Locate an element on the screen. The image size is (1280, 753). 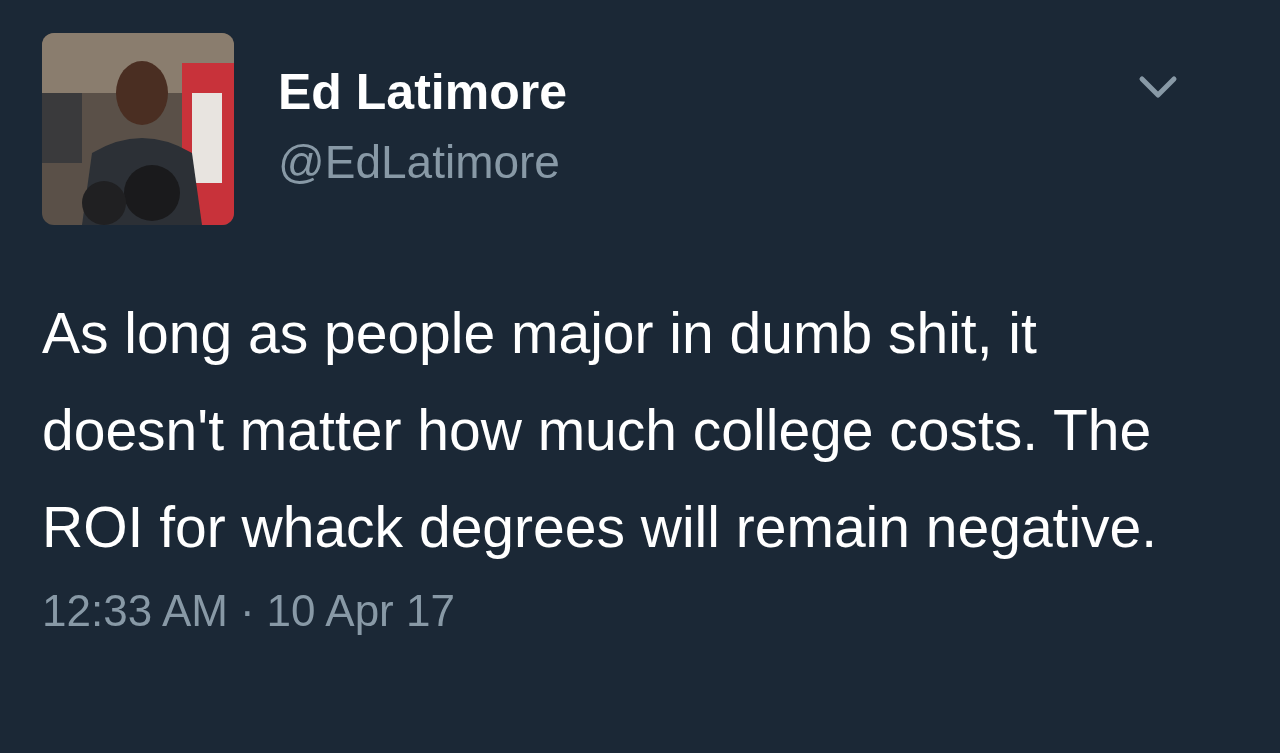
username: @EdLatimore is located at coordinates (419, 162).